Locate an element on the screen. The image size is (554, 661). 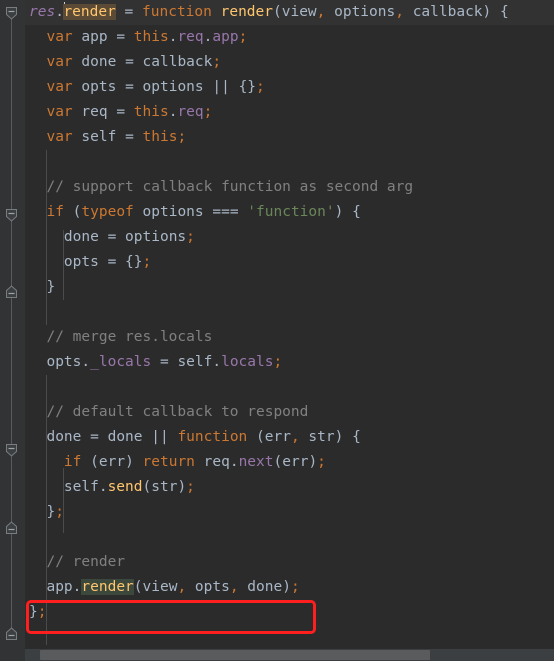
code-line: var app = this.req.app; is located at coordinates (289, 37).